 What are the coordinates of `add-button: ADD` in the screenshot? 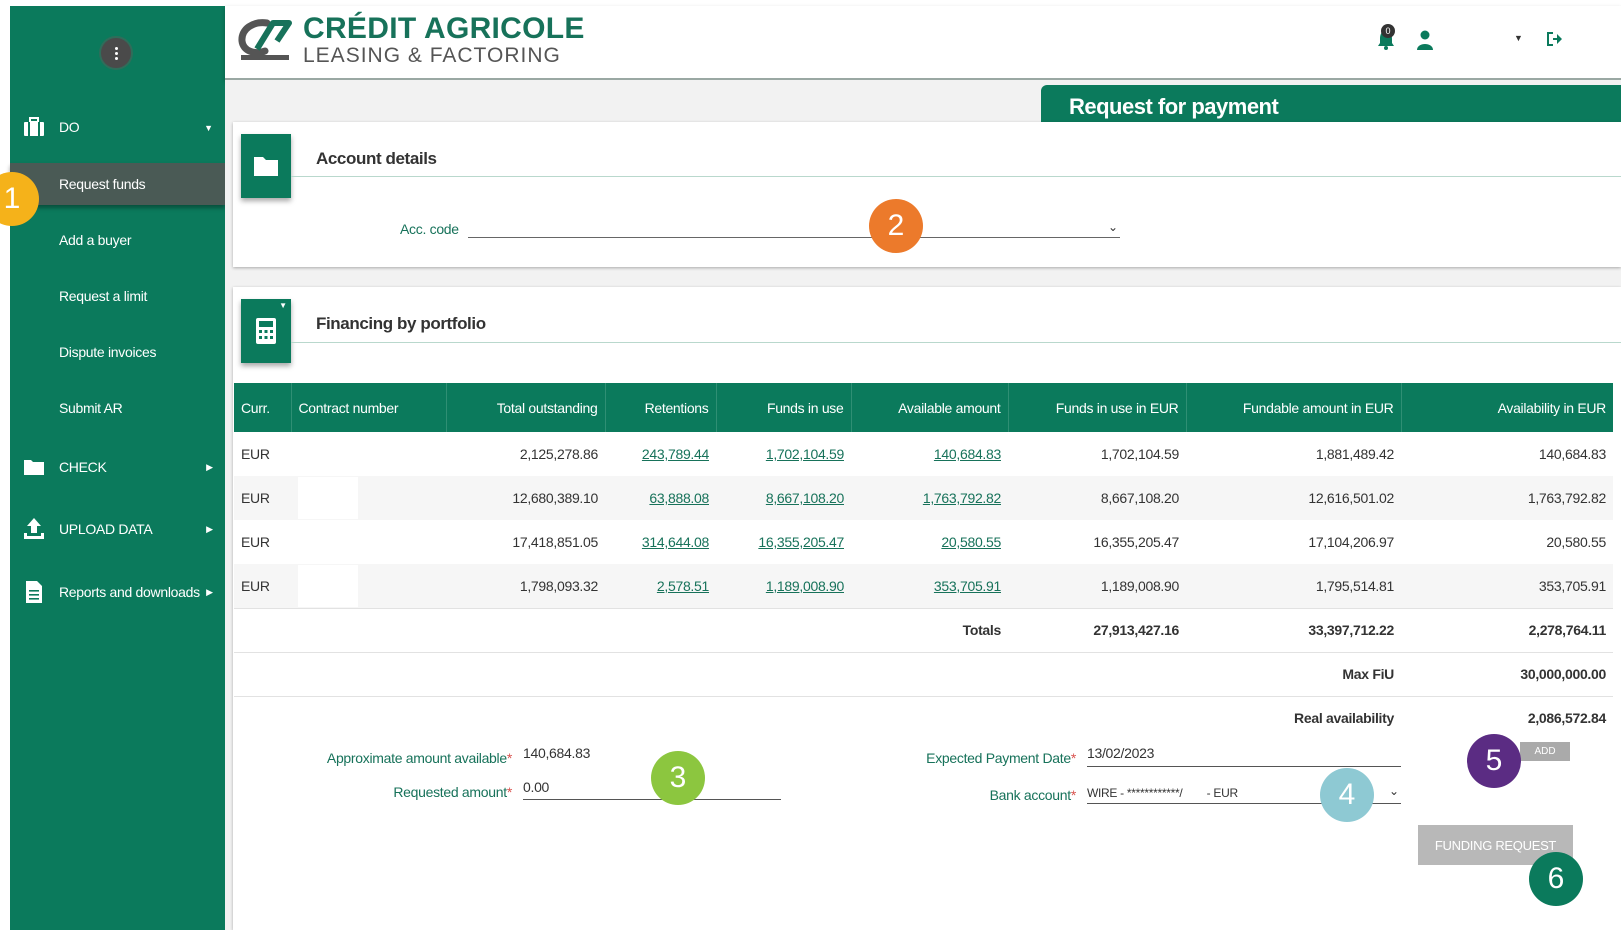 It's located at (1545, 751).